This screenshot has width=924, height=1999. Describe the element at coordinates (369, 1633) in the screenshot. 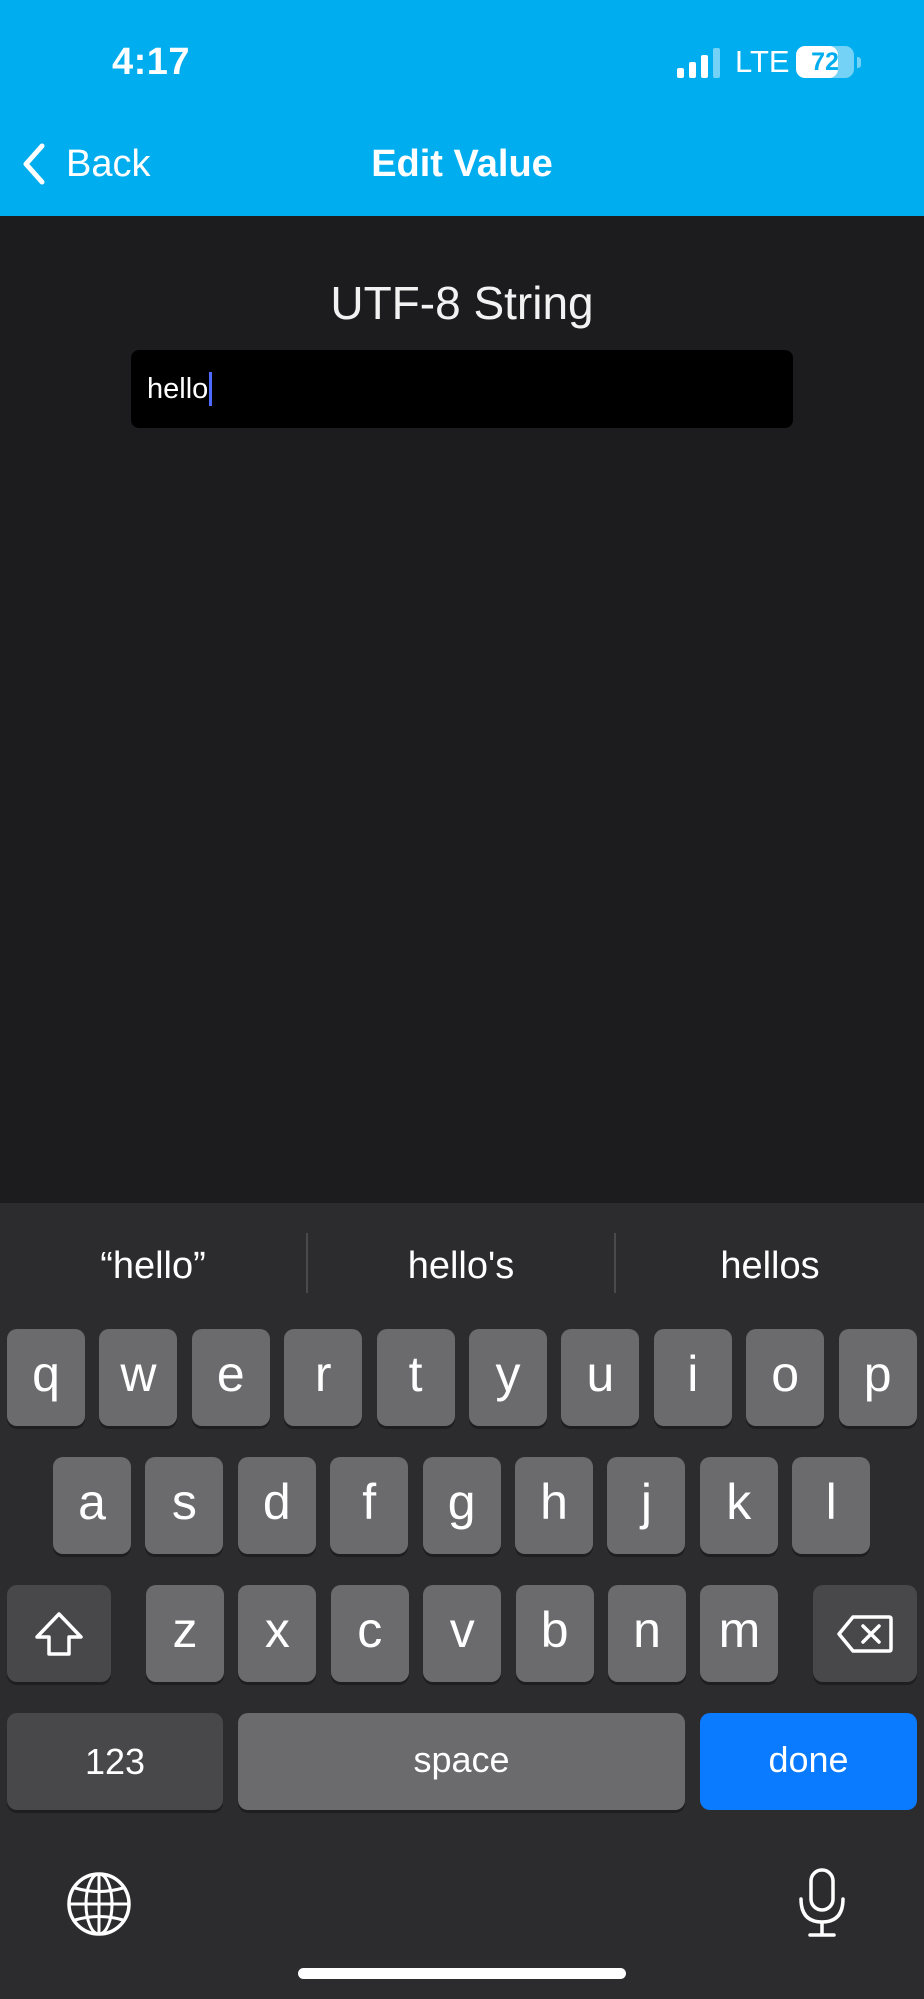

I see `key-c: c` at that location.